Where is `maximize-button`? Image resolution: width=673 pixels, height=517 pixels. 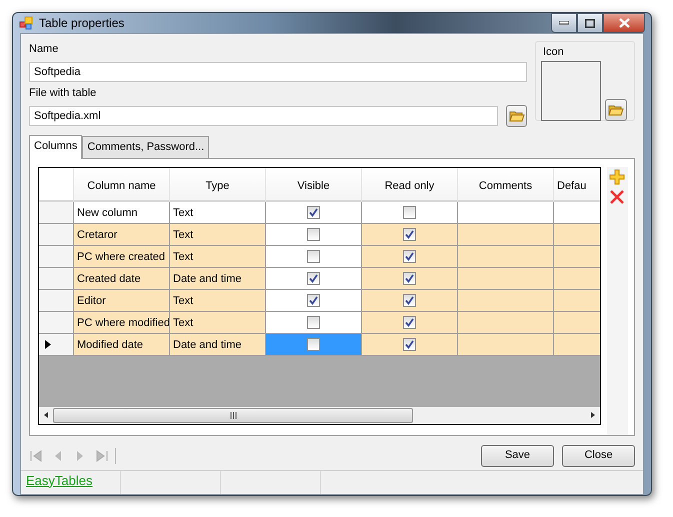
maximize-button is located at coordinates (590, 23).